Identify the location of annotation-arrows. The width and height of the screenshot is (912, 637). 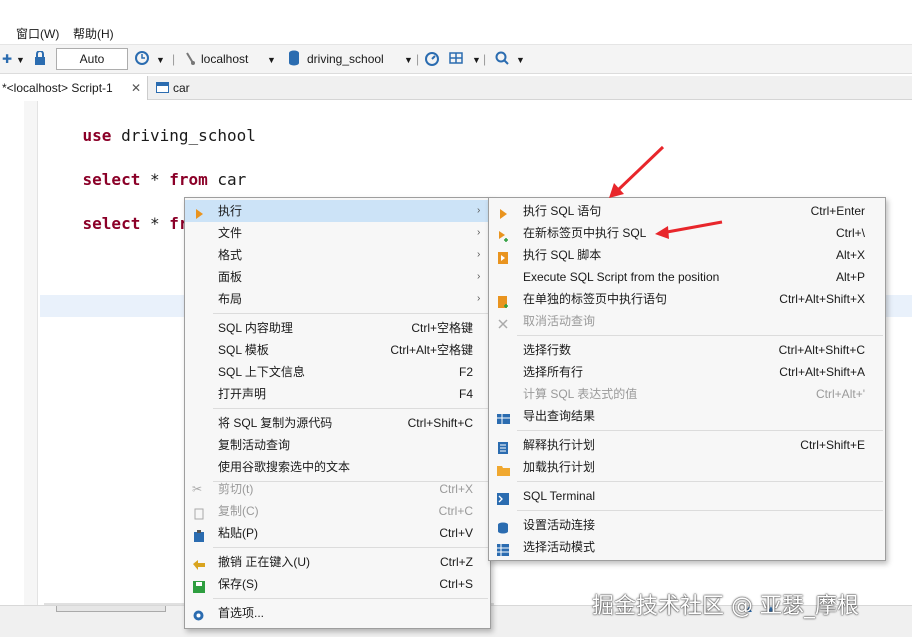
(666, 192).